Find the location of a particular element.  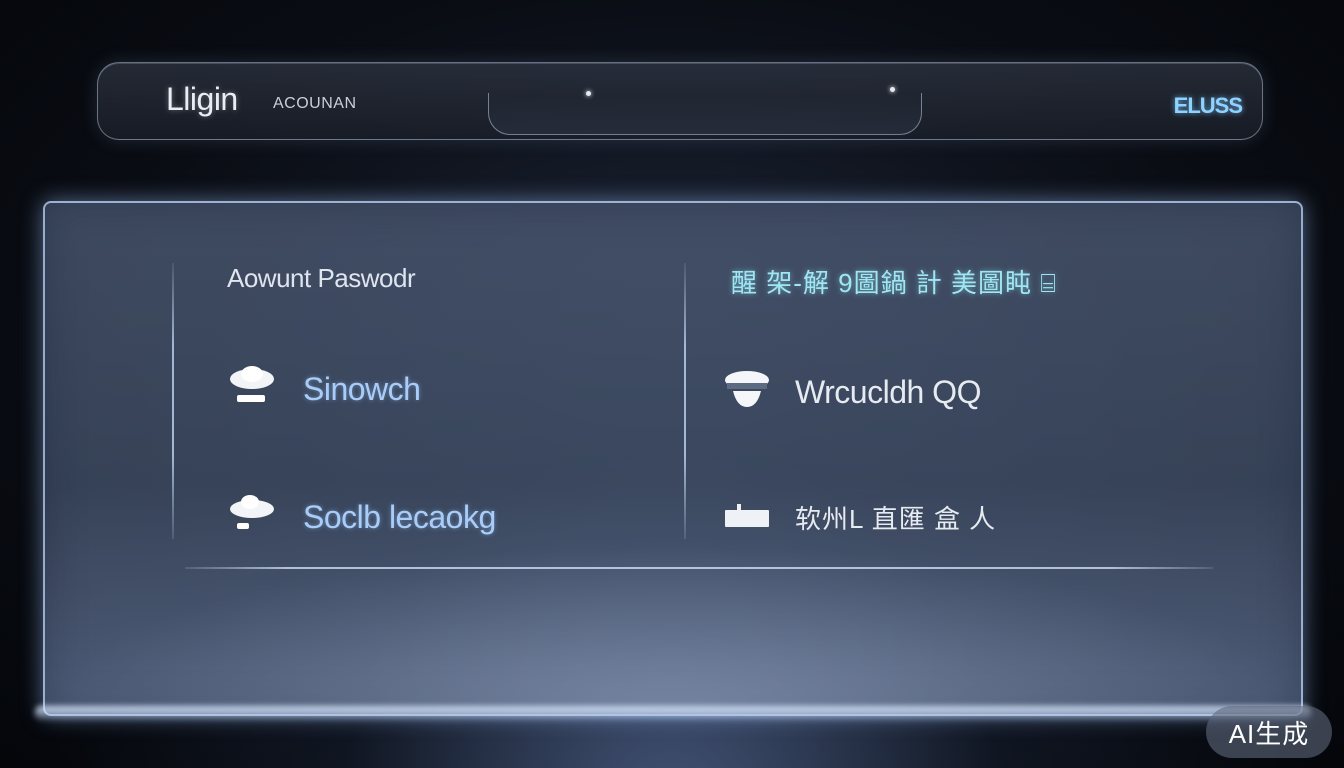

login-option-card: 软州L 直匯 盒 人 is located at coordinates (859, 517).